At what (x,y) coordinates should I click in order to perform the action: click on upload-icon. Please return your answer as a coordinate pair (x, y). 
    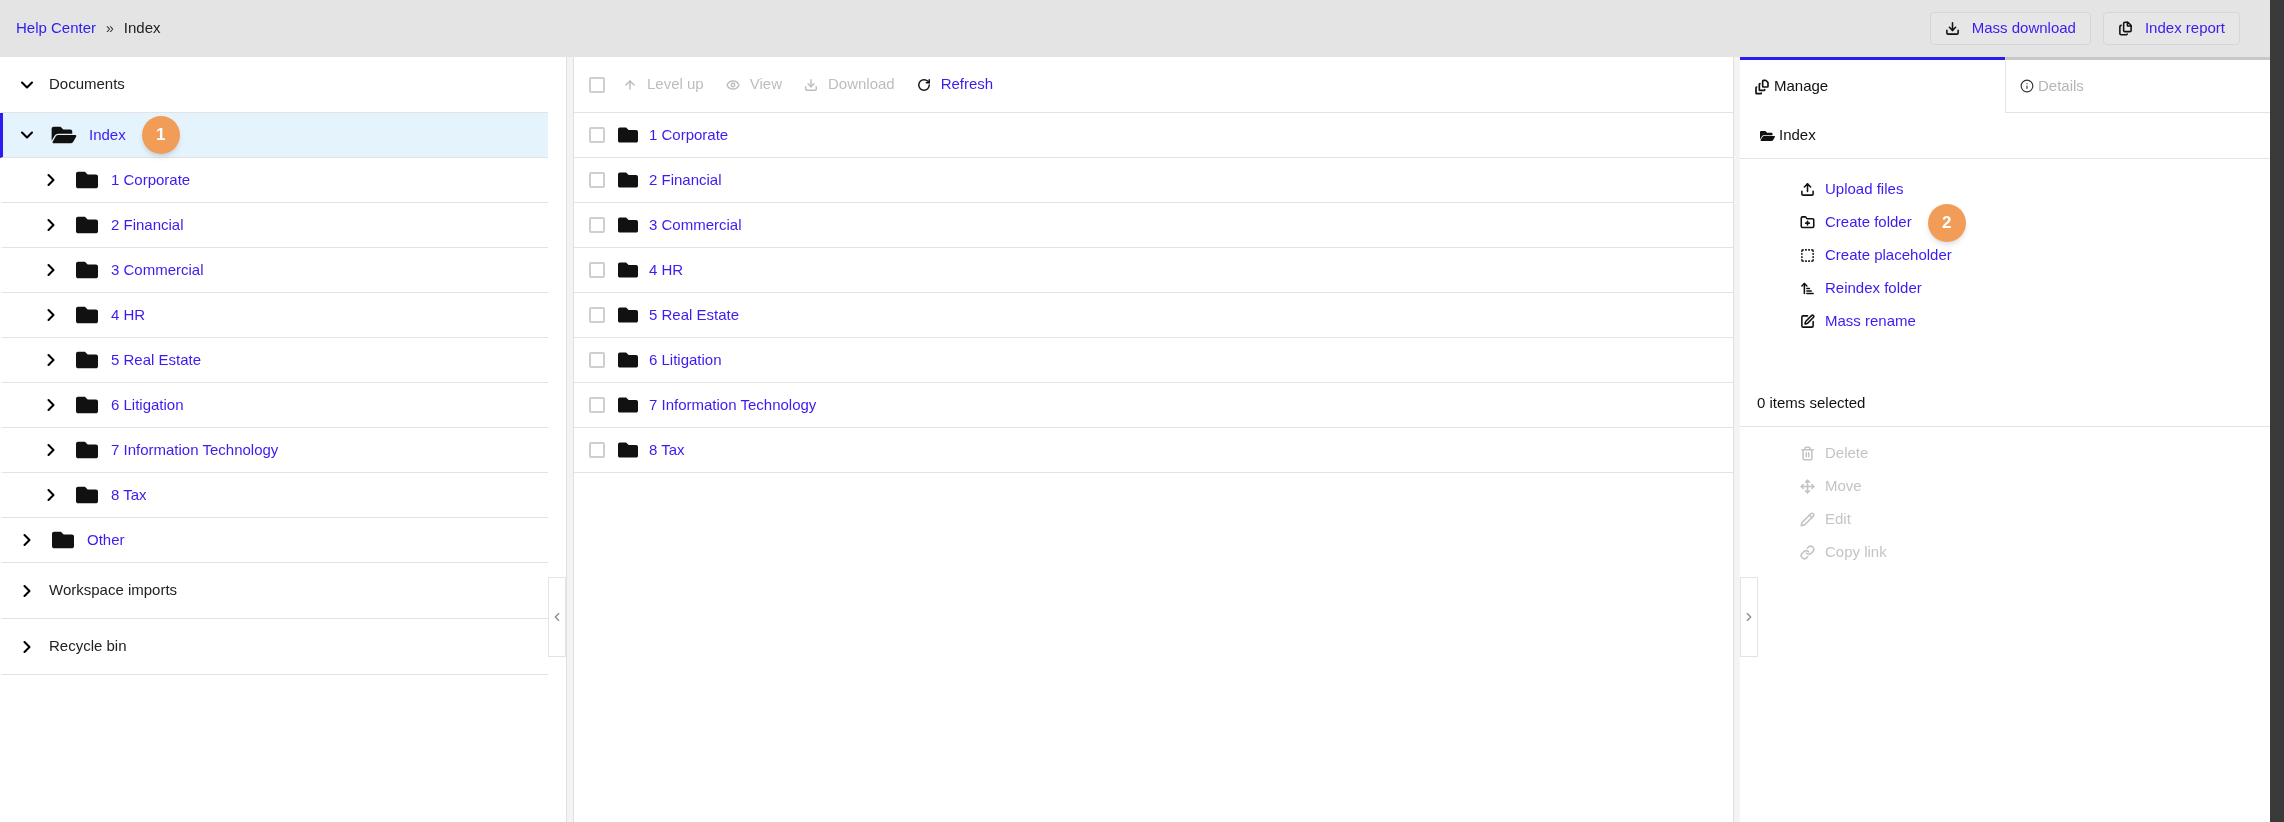
    Looking at the image, I should click on (1807, 189).